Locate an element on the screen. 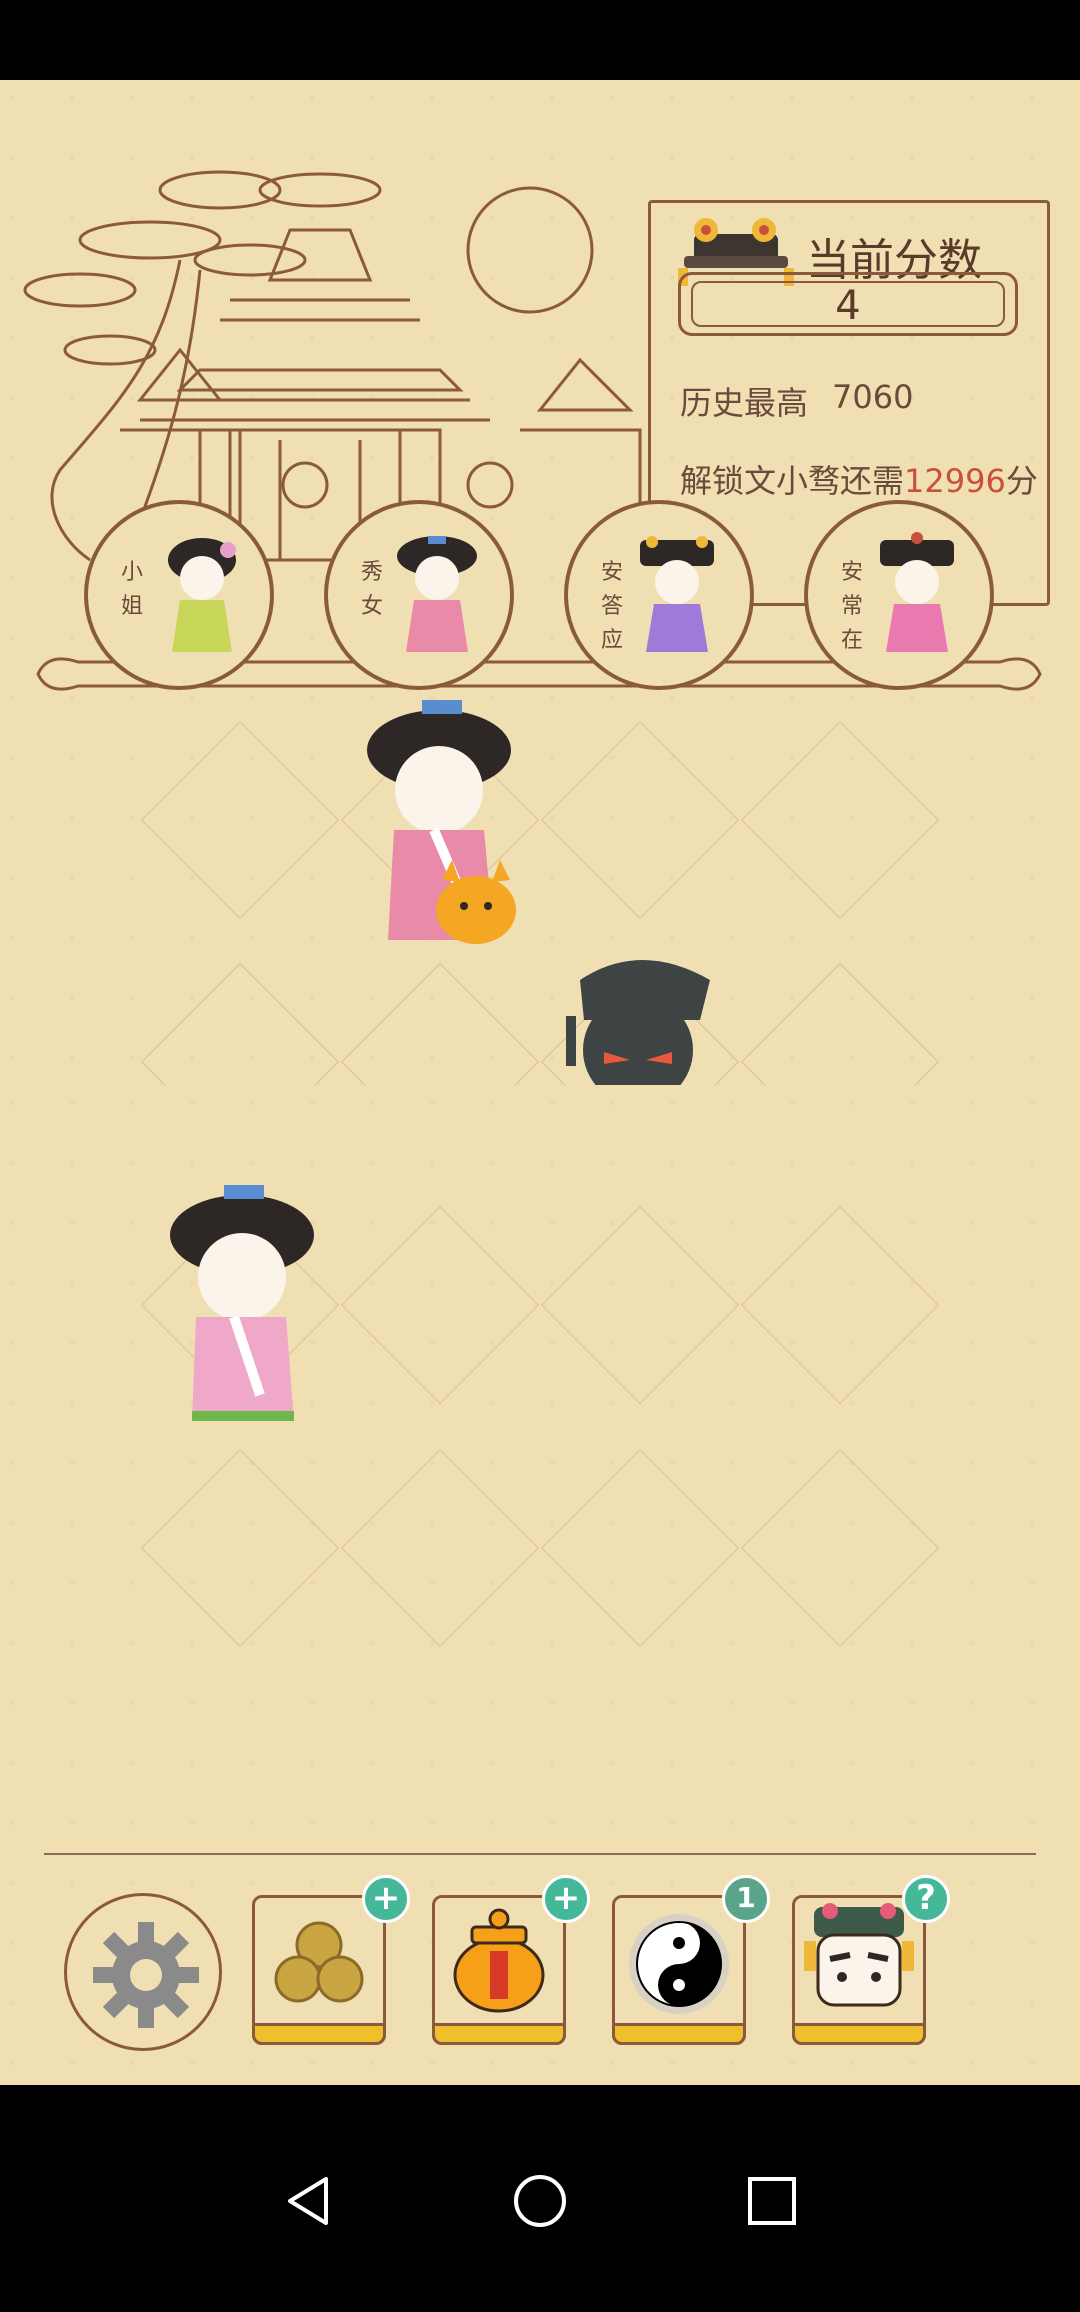  jar-tool-button: + is located at coordinates (511, 1960).